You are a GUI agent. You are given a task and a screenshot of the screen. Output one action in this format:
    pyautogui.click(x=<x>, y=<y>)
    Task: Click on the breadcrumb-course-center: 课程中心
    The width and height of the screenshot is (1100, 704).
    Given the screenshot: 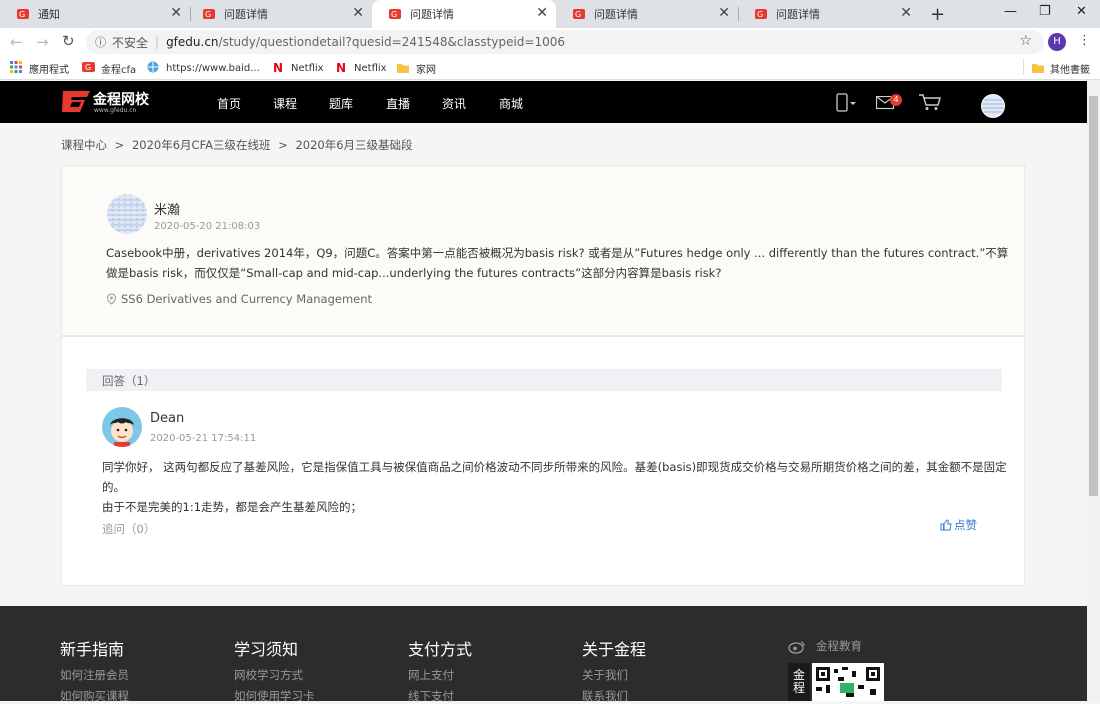 What is the action you would take?
    pyautogui.click(x=84, y=145)
    